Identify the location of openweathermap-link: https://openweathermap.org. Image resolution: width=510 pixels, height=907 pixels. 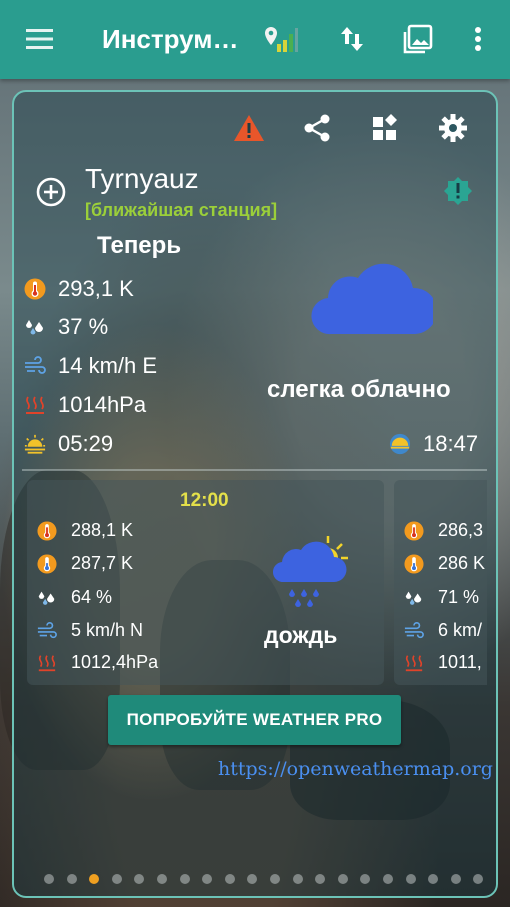
(355, 769).